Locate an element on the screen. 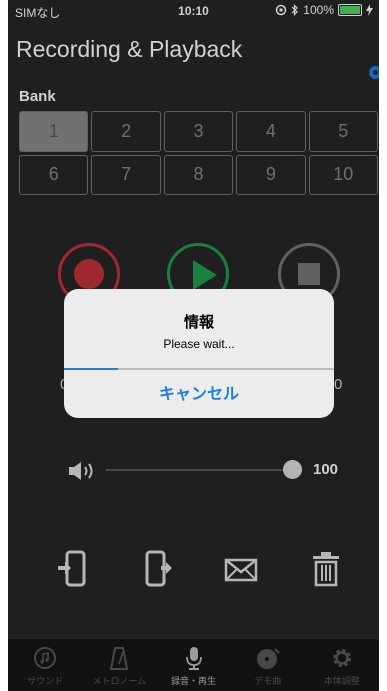 The height and width of the screenshot is (691, 387). dialog-title: 情報 is located at coordinates (198, 322).